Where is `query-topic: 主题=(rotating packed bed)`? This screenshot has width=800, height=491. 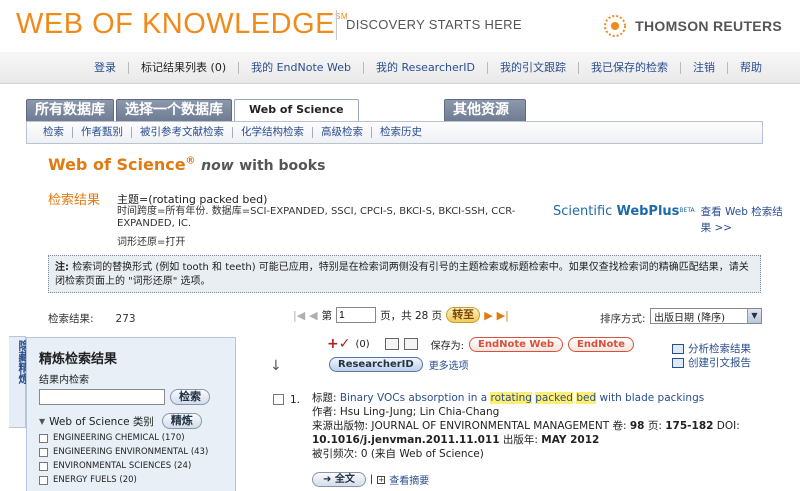 query-topic: 主题=(rotating packed bed) is located at coordinates (192, 199).